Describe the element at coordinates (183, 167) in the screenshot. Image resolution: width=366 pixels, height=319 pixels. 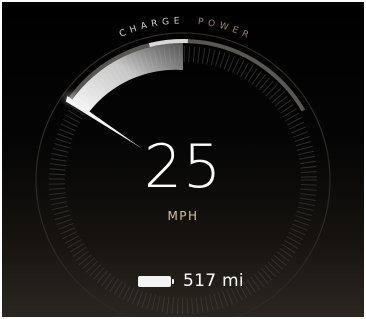
I see `speed-readout: 25` at that location.